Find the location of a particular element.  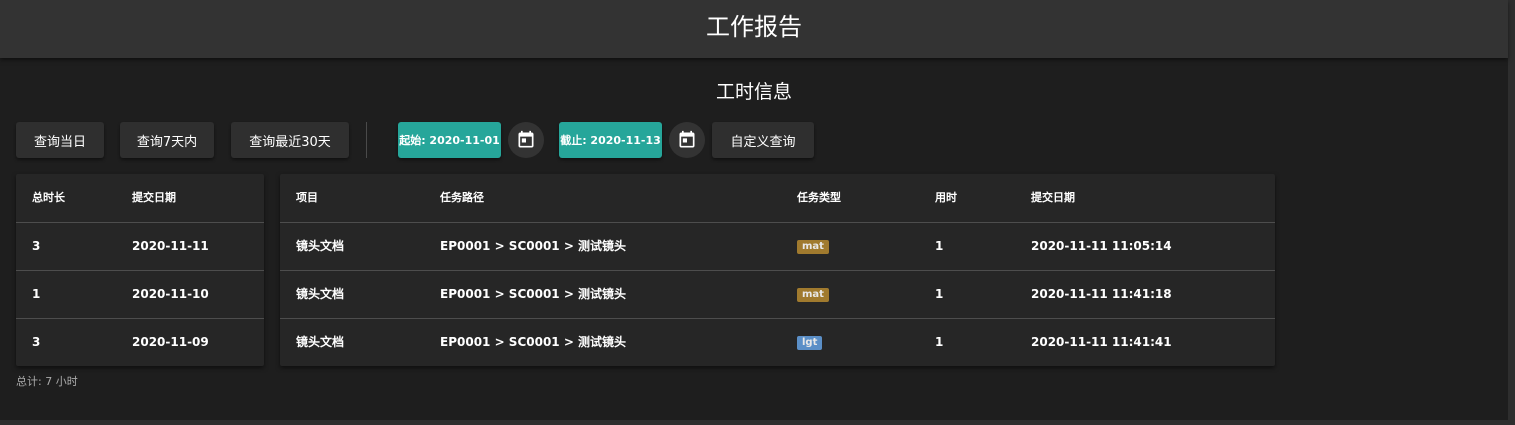

start-calendar-button is located at coordinates (526, 140).